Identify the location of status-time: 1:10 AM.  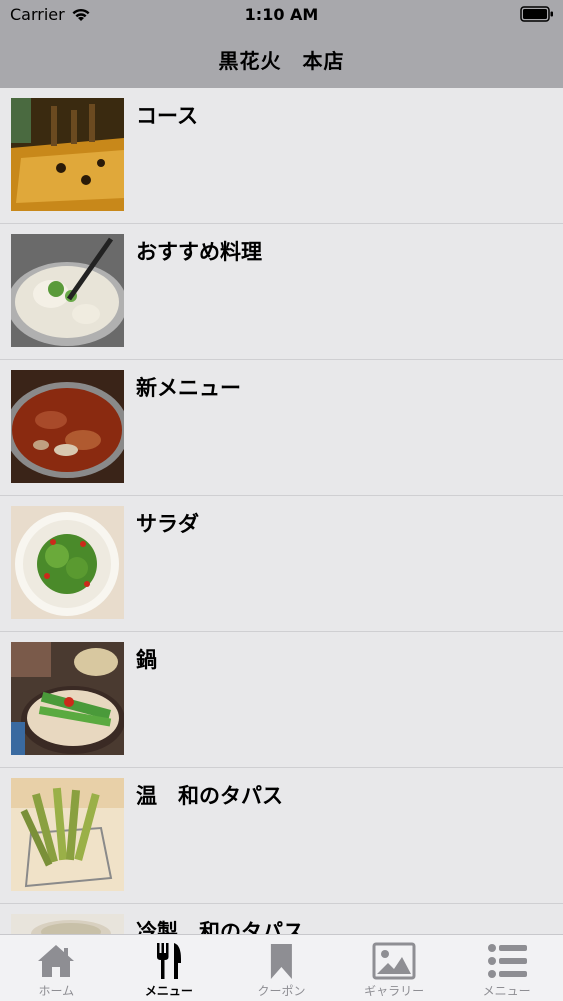
(281, 14).